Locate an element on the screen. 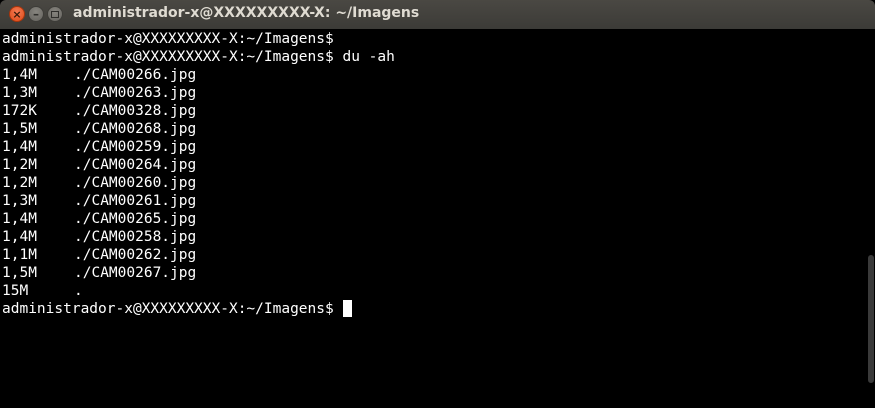  output-row: 1,3M ./CAM00263.jpg is located at coordinates (433, 93).